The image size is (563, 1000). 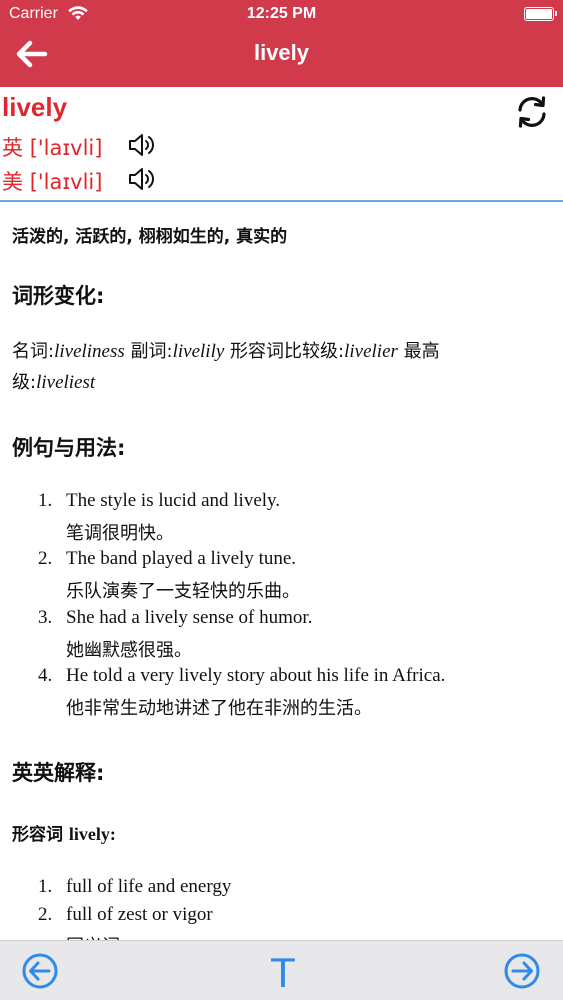 What do you see at coordinates (151, 351) in the screenshot?
I see `adv-label: 副词:` at bounding box center [151, 351].